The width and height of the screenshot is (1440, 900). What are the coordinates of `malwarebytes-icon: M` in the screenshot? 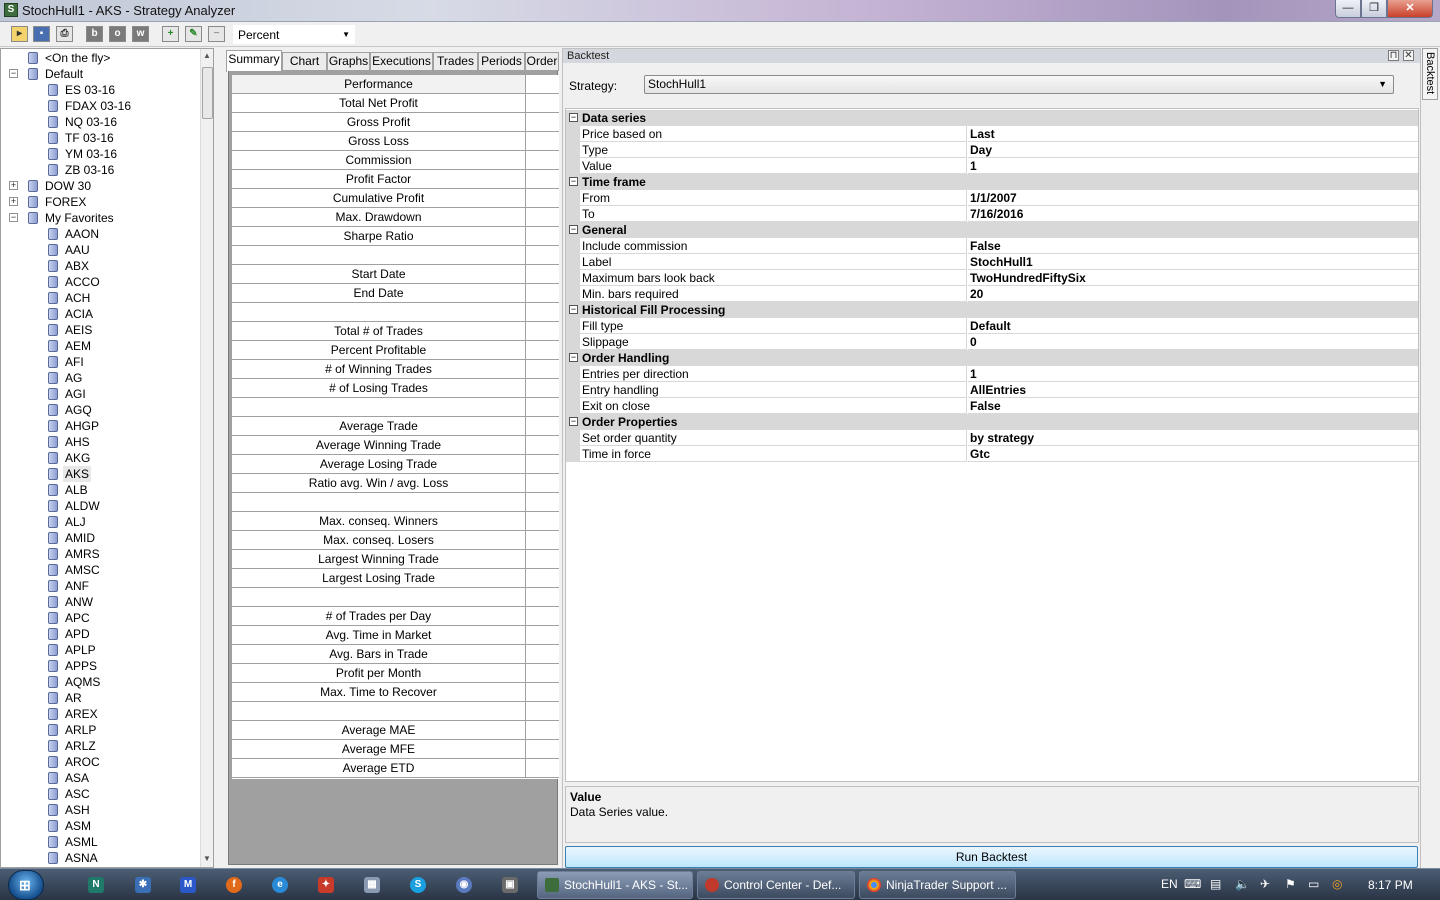 It's located at (188, 885).